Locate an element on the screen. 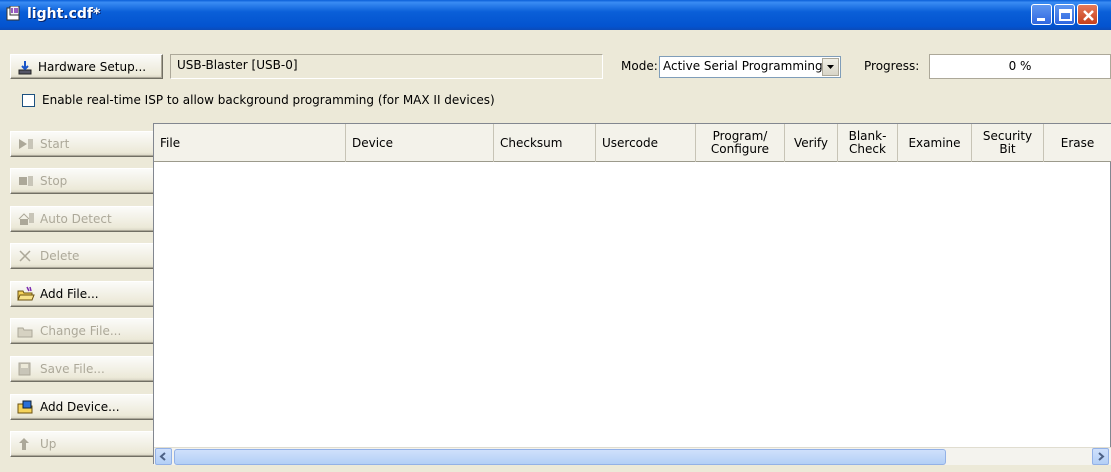  window-title: light.cdf* is located at coordinates (64, 14).